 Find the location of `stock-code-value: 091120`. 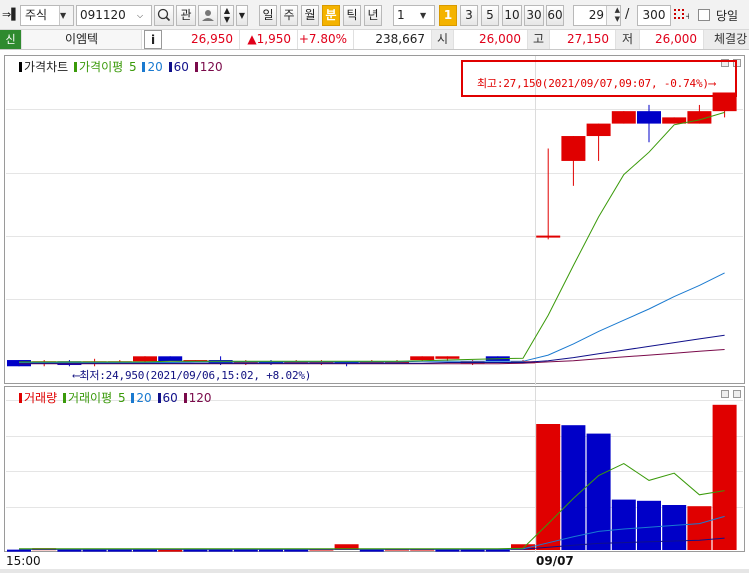

stock-code-value: 091120 is located at coordinates (103, 15).